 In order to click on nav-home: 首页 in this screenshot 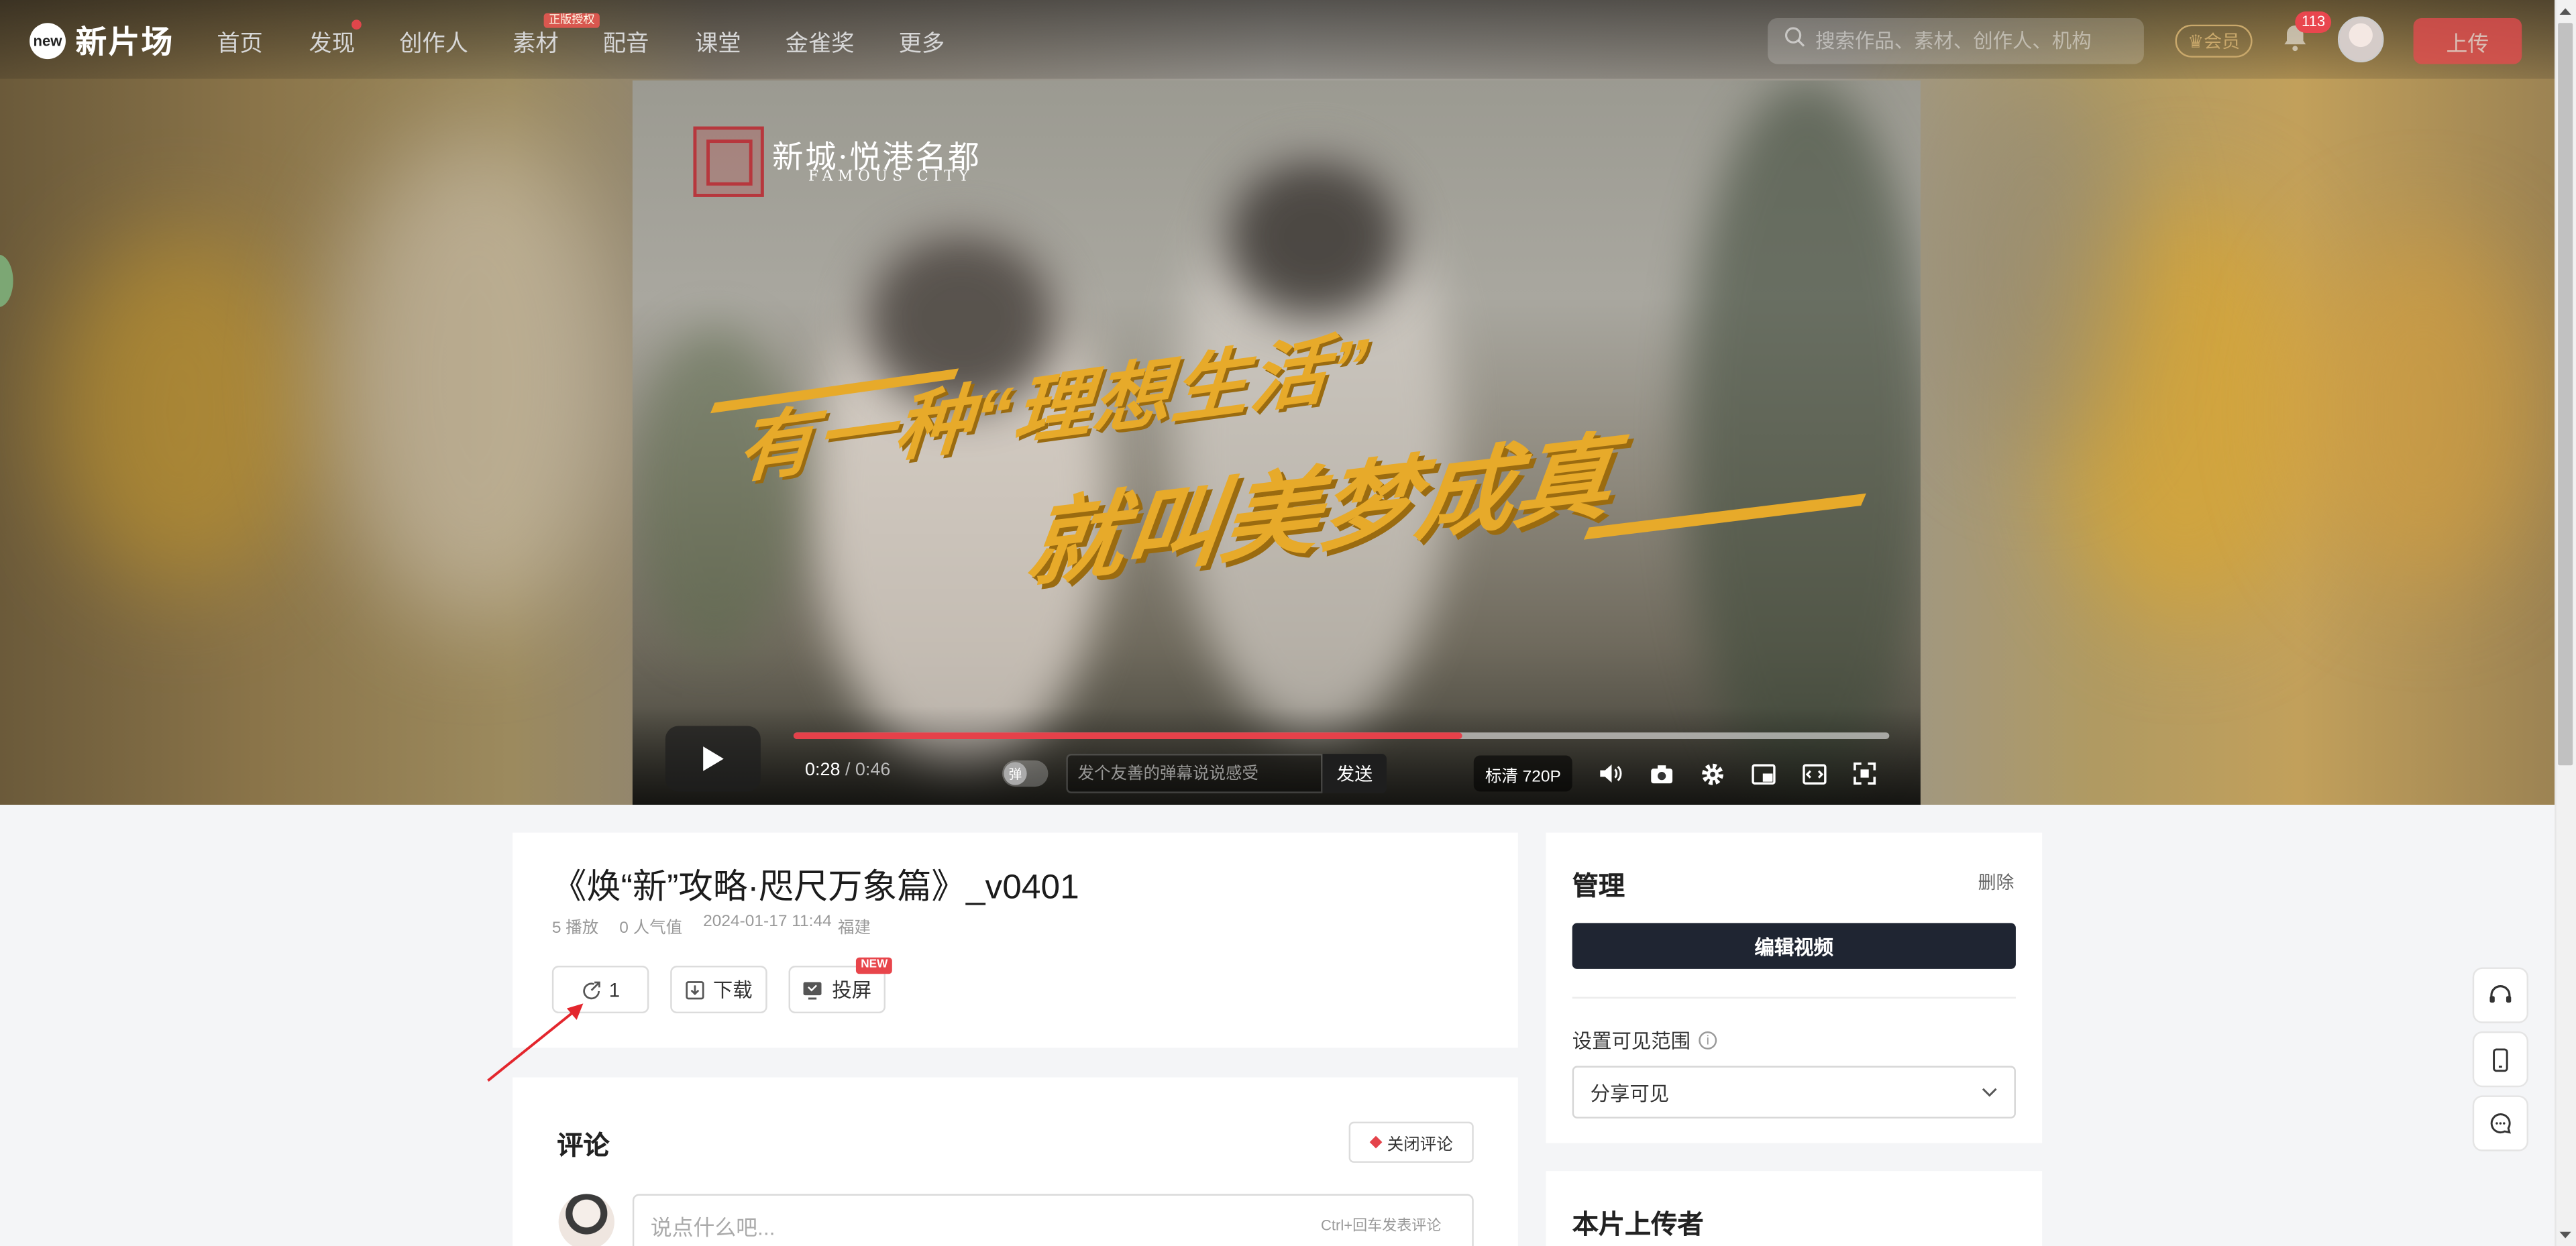, I will do `click(240, 42)`.